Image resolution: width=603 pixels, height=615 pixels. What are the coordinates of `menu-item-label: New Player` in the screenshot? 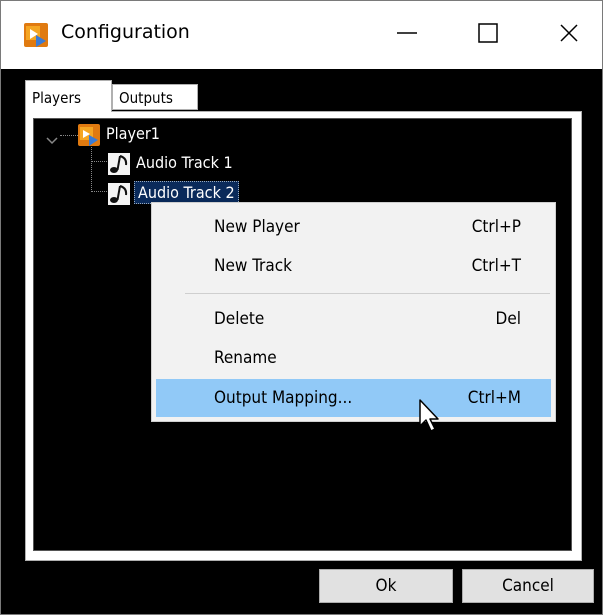 It's located at (257, 227).